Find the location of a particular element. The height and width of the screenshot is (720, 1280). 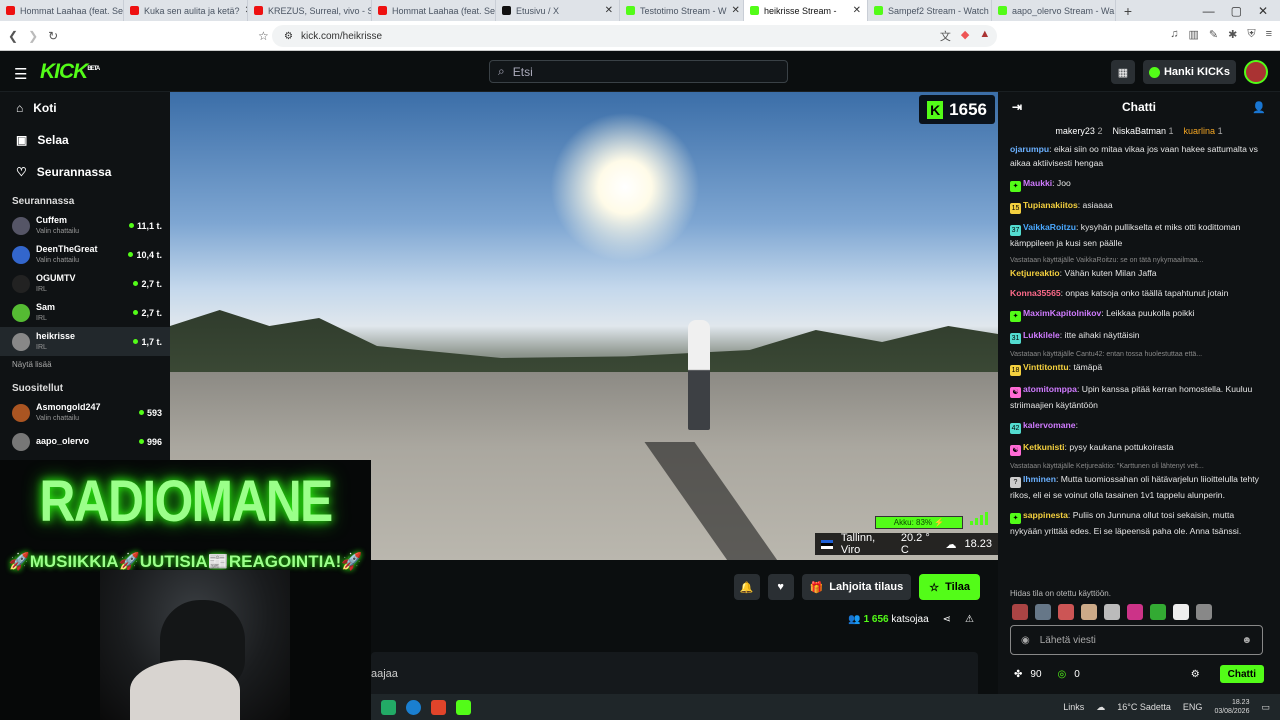

menu-icon: ☰ is located at coordinates (20, 74).